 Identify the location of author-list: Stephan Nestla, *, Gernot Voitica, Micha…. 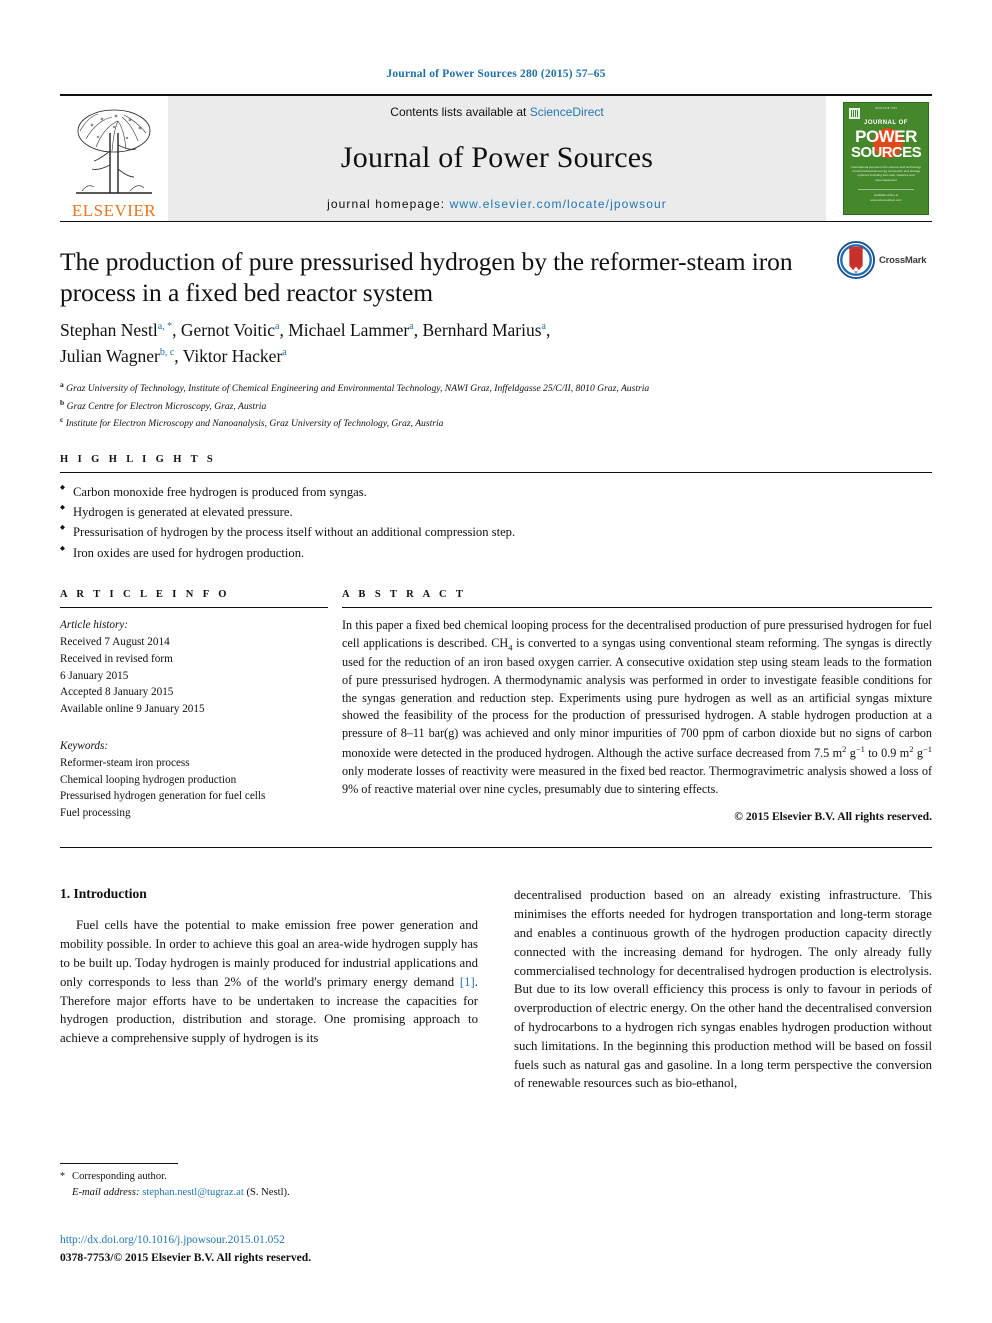
(305, 343).